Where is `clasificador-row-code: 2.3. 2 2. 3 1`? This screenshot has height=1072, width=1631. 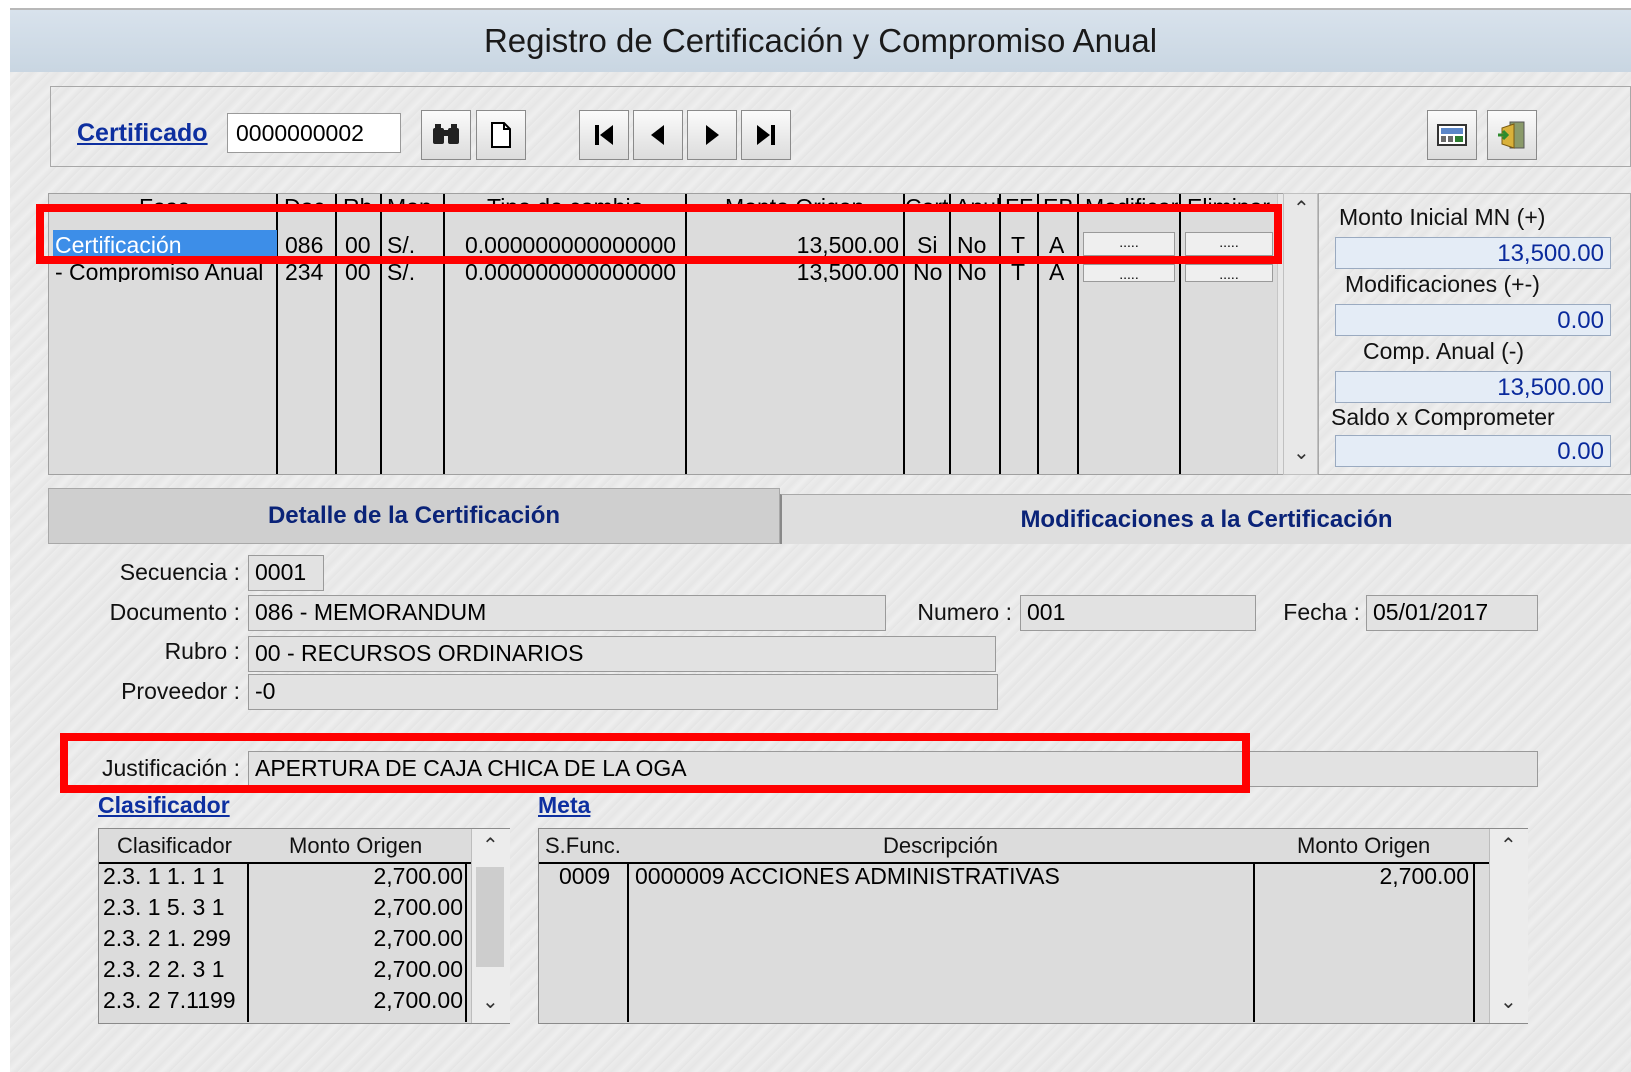 clasificador-row-code: 2.3. 2 2. 3 1 is located at coordinates (163, 969).